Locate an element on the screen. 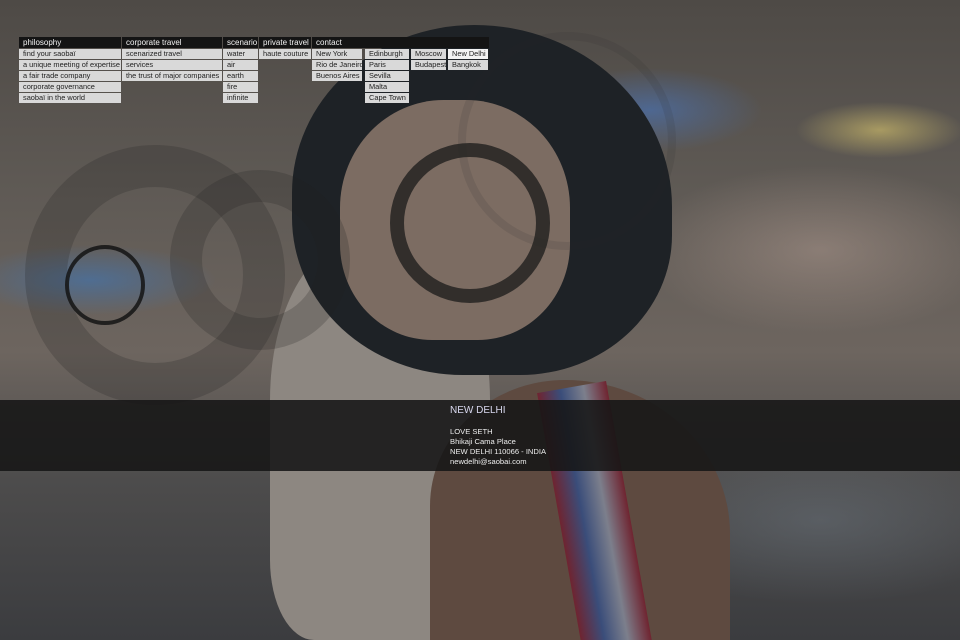 This screenshot has height=640, width=960. menu-item-air: air is located at coordinates (240, 65).